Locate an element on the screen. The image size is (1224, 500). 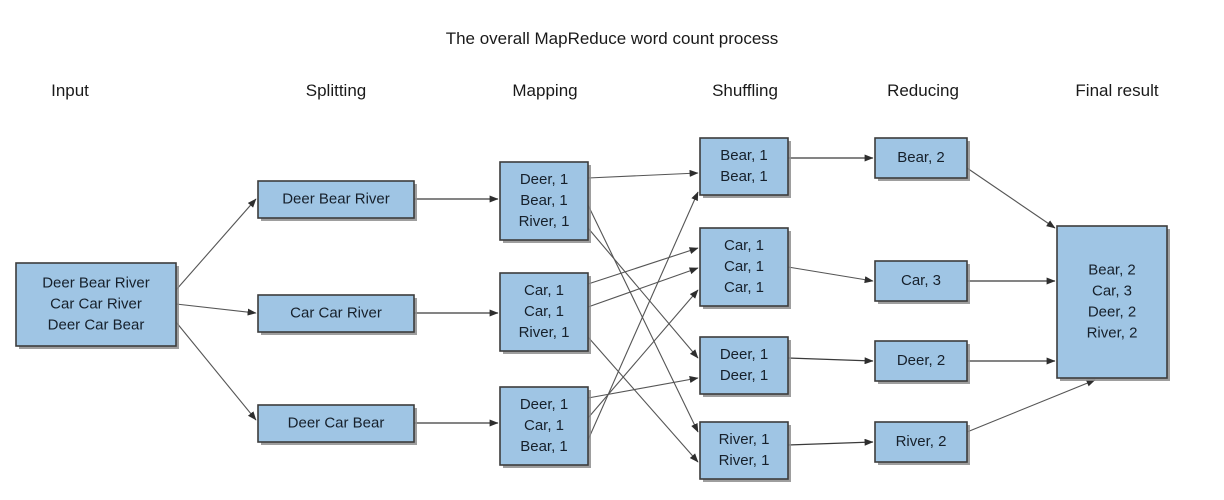
node-split-0: Deer Bear River is located at coordinates (337, 200).